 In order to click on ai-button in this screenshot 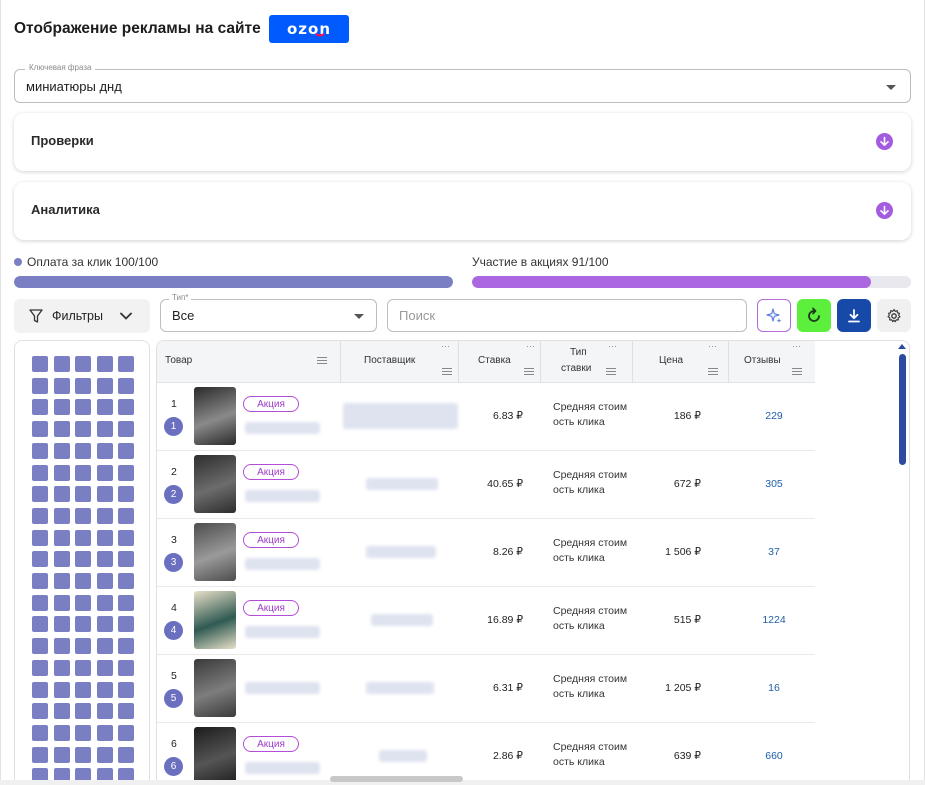, I will do `click(774, 315)`.